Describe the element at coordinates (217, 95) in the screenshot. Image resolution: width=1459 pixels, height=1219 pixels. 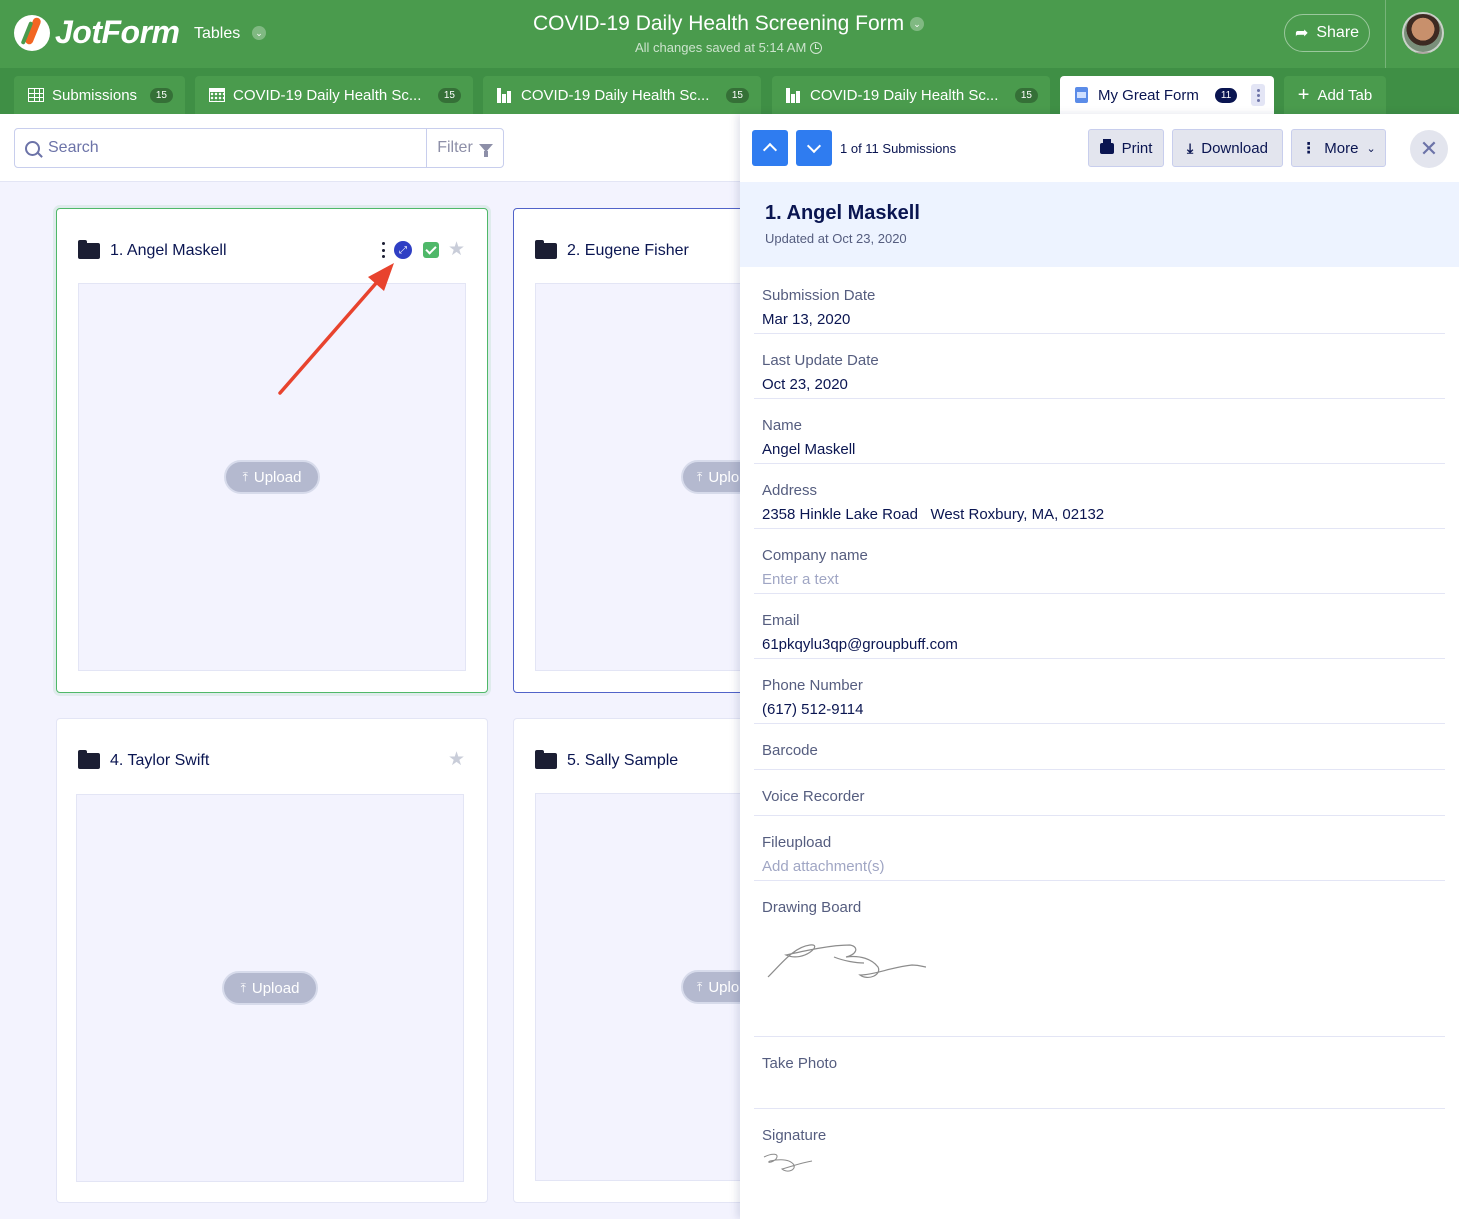
I see `calendar-icon` at that location.